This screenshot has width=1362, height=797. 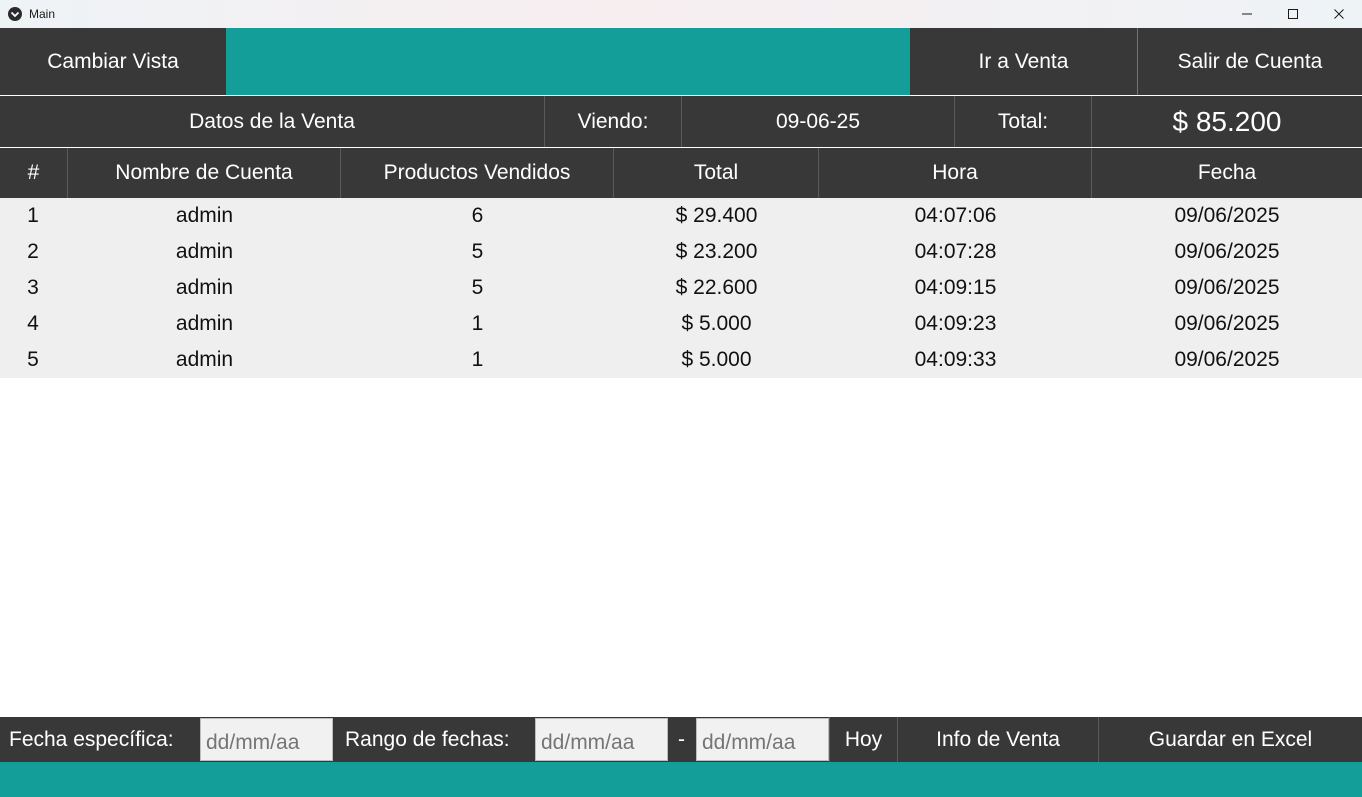 I want to click on viewing-date-value: 09-06-25, so click(x=818, y=121).